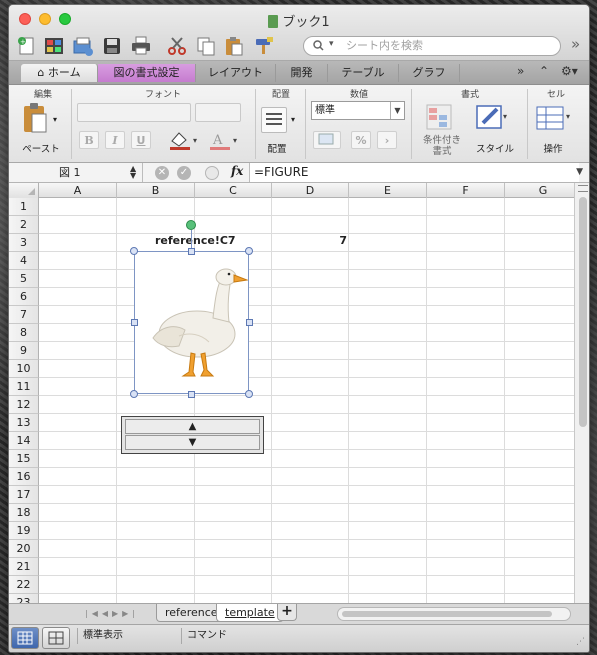  I want to click on comma-style-button: ›, so click(387, 140).